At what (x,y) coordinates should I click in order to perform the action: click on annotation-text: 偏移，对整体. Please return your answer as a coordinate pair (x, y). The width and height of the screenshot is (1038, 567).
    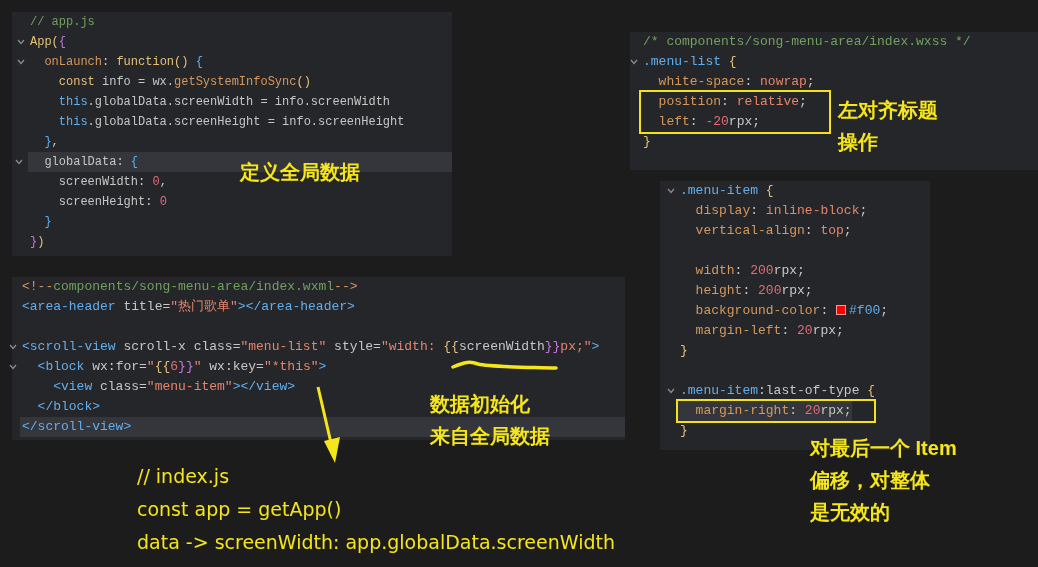
    Looking at the image, I should click on (870, 480).